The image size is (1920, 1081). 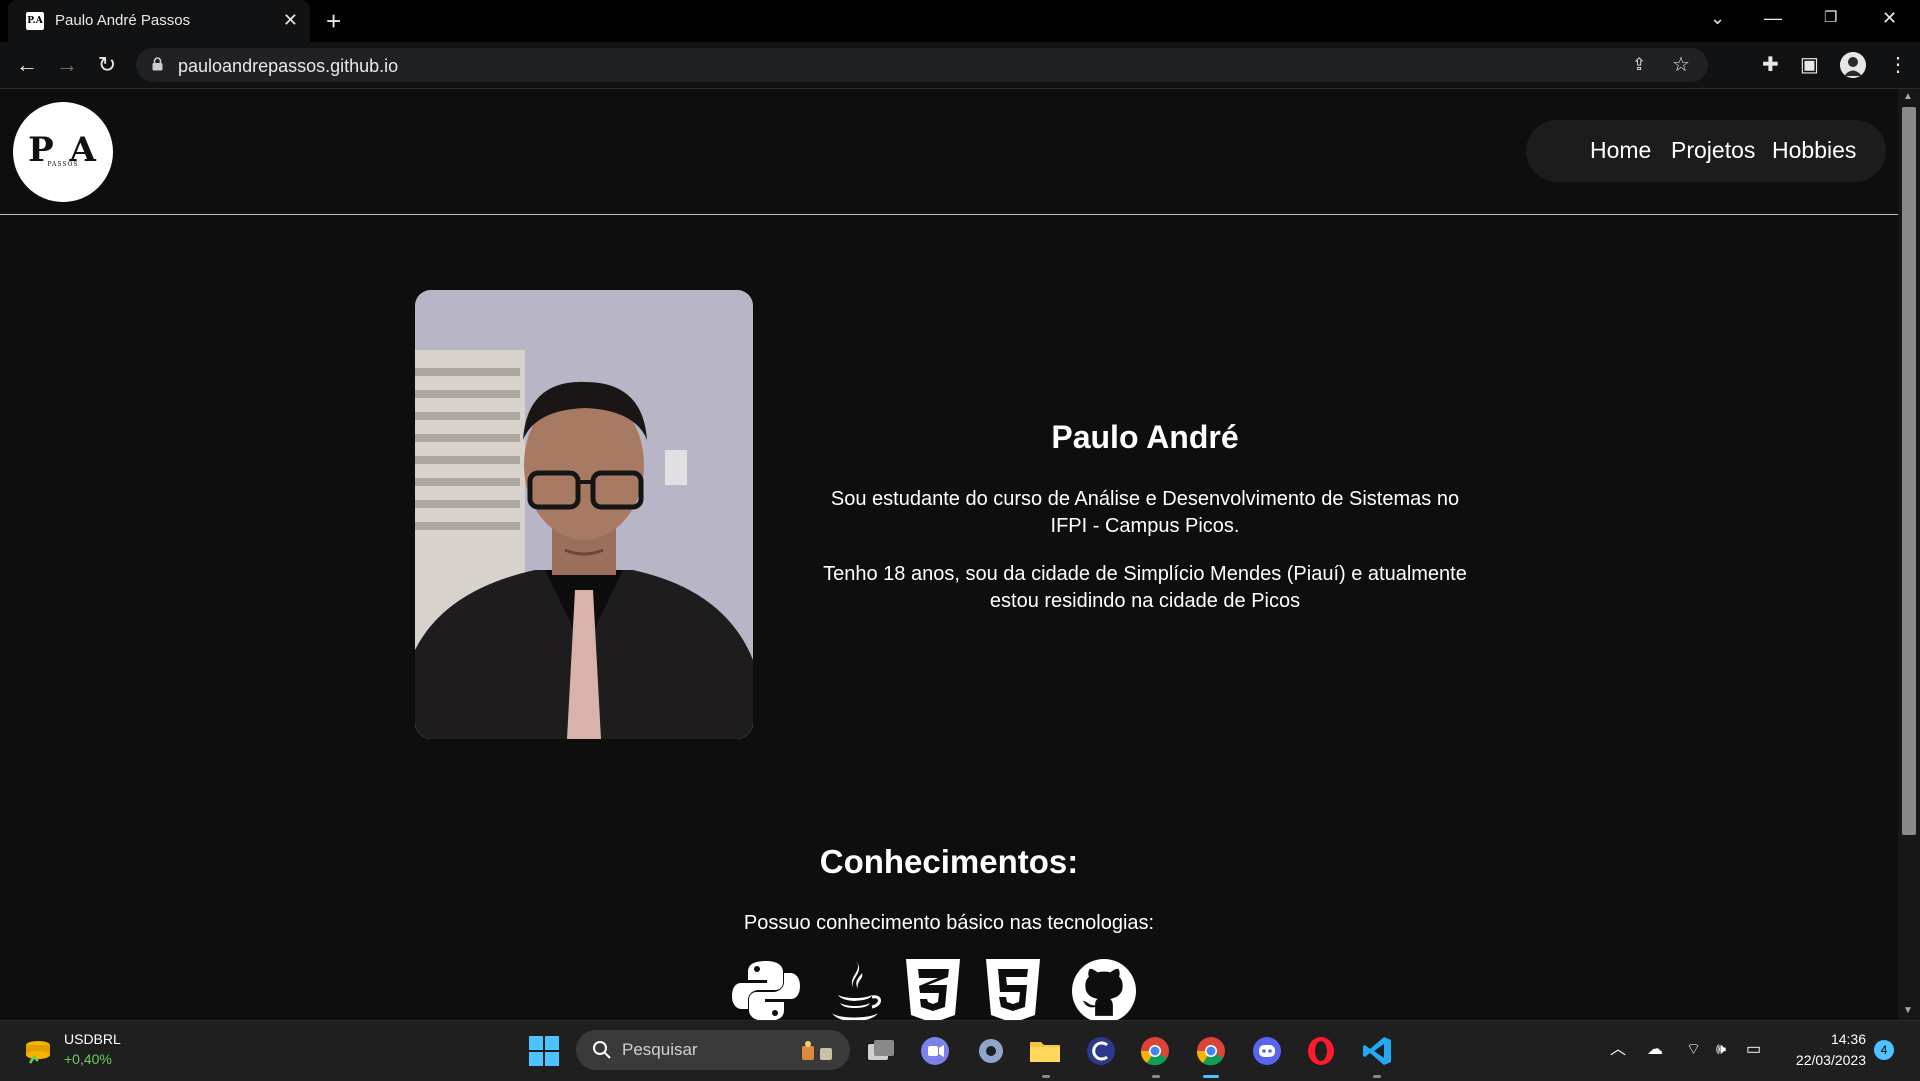 What do you see at coordinates (1013, 989) in the screenshot?
I see `html5-icon` at bounding box center [1013, 989].